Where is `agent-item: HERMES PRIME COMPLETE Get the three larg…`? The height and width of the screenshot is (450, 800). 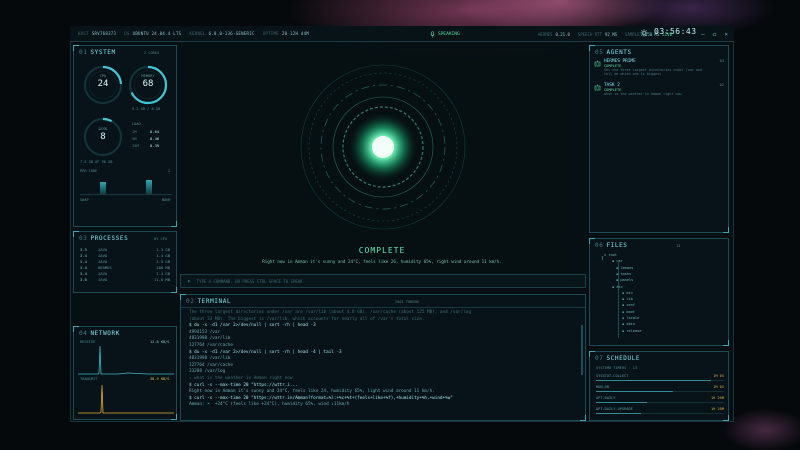
agent-item: HERMES PRIME COMPLETE Get the three larg… is located at coordinates (659, 67).